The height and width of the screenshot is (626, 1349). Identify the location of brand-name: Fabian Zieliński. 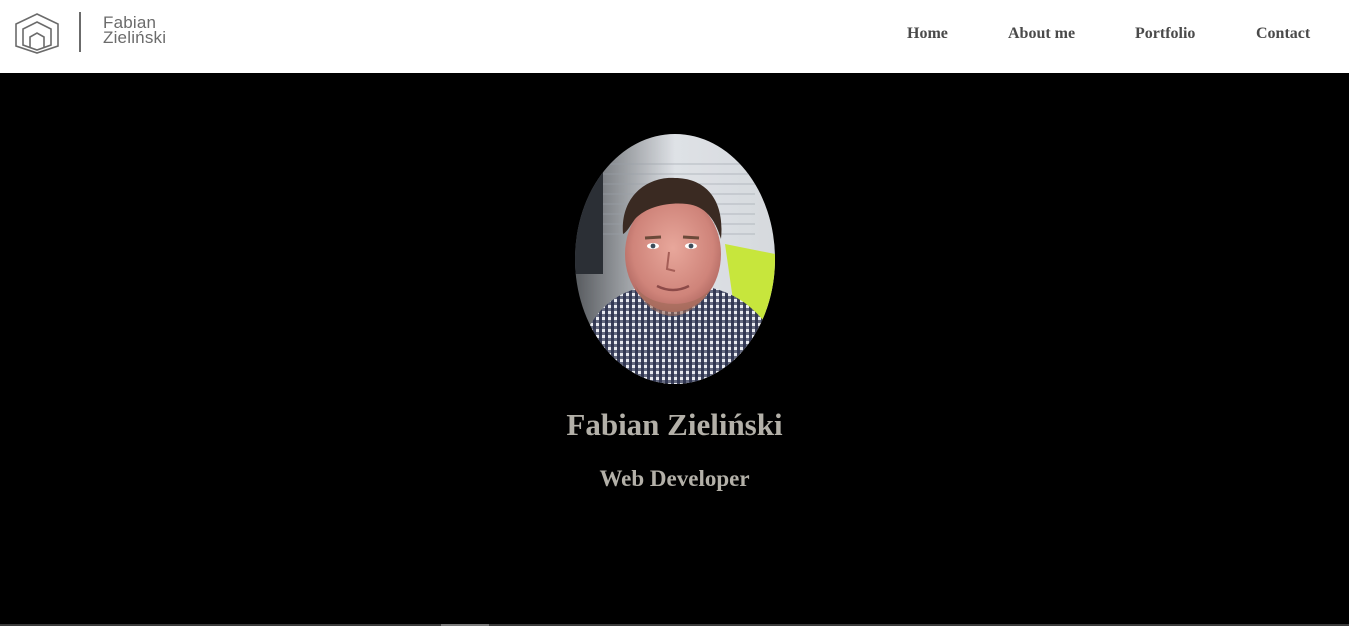
(135, 30).